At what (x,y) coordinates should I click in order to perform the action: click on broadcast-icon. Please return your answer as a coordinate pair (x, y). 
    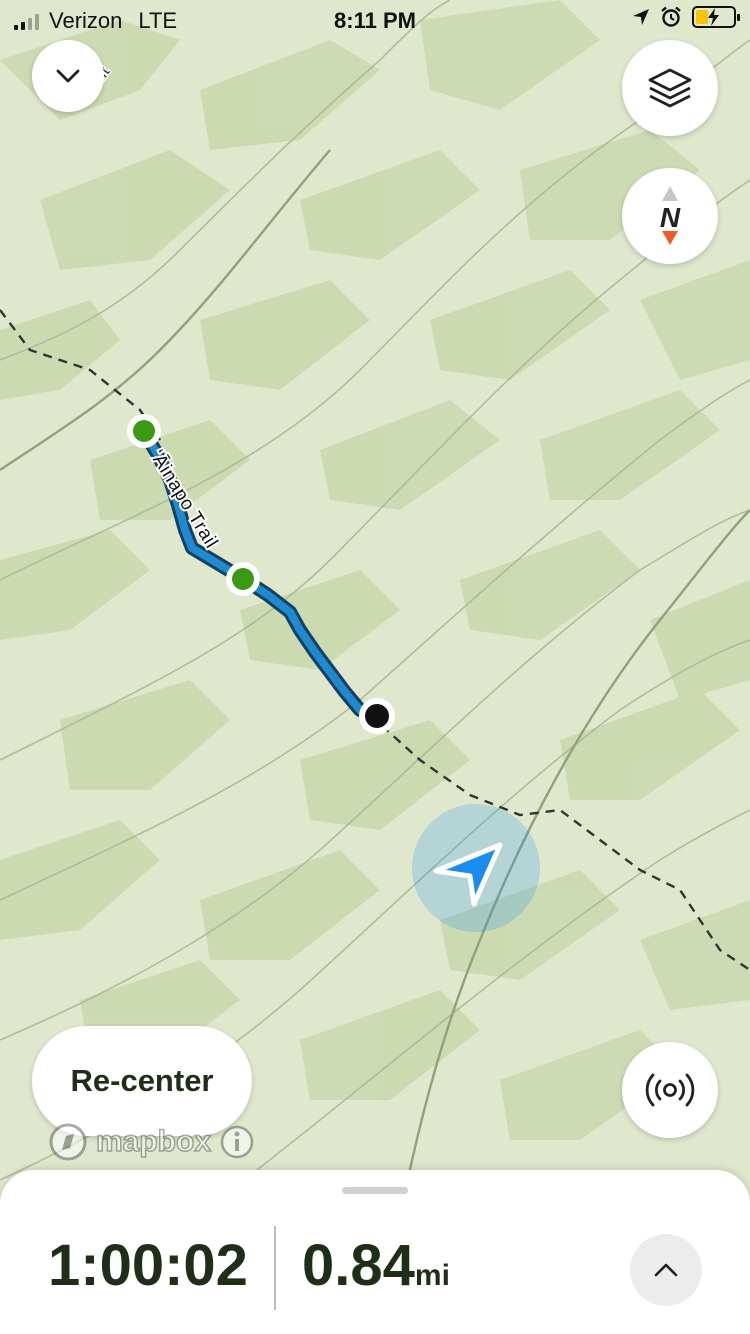
    Looking at the image, I should click on (670, 1090).